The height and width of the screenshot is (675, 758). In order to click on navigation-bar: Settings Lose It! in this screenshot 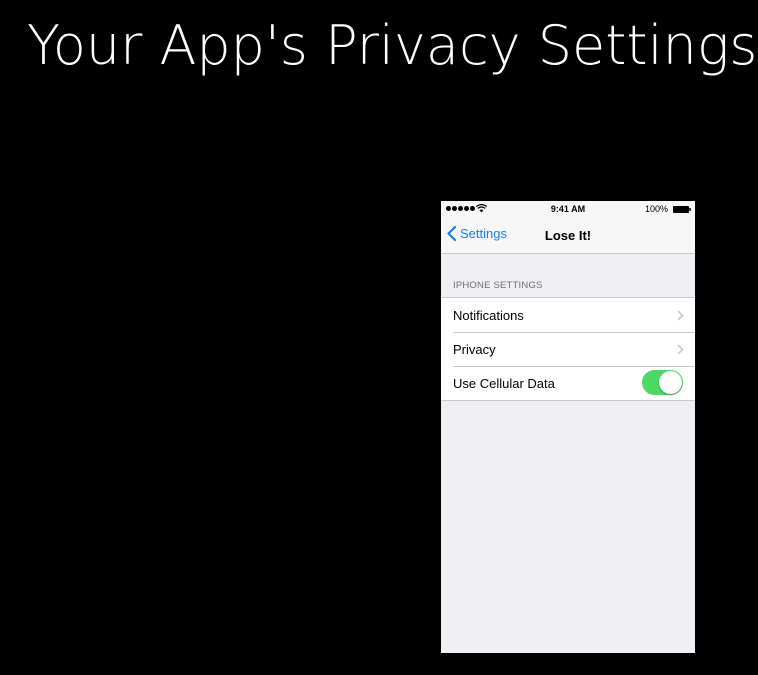, I will do `click(568, 236)`.